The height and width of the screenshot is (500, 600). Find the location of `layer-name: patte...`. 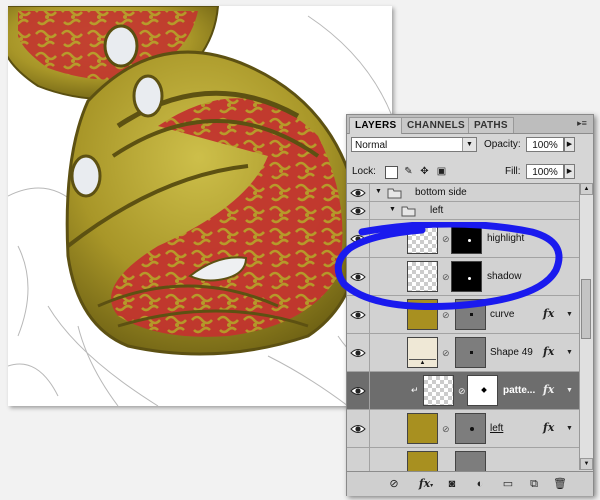

layer-name: patte... is located at coordinates (519, 390).